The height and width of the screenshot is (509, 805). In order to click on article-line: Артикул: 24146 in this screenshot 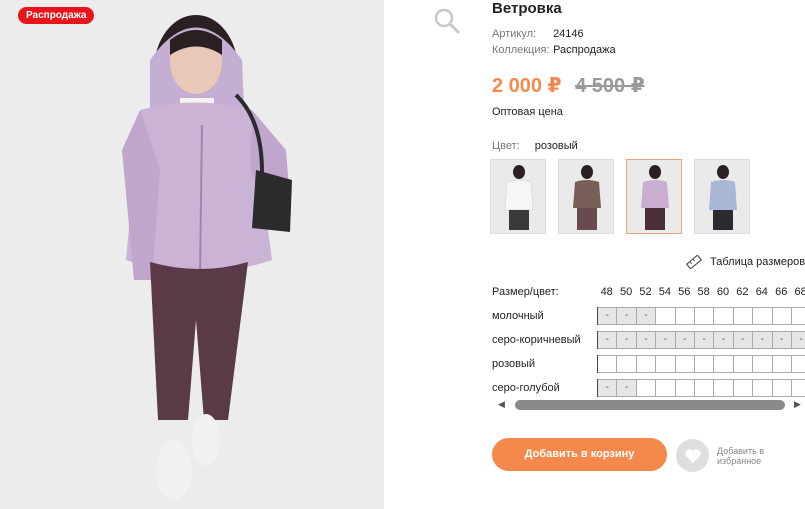, I will do `click(538, 34)`.